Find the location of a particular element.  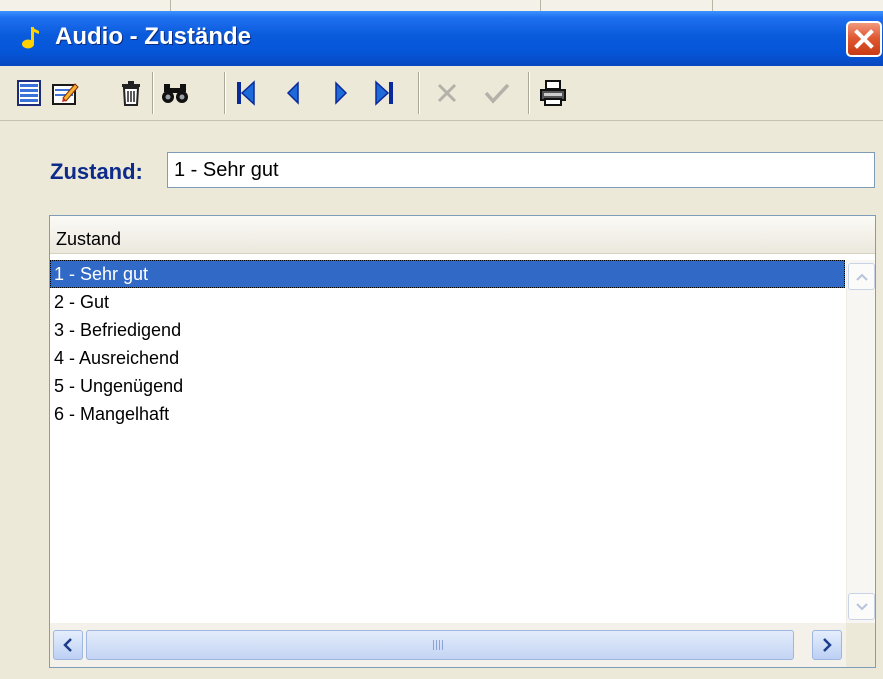

next-record-icon is located at coordinates (341, 93).